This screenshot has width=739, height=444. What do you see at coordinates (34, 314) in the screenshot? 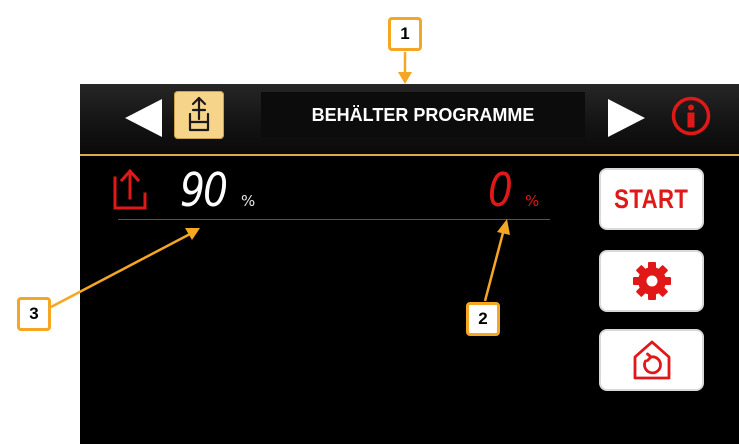
I see `callout-3: 3` at bounding box center [34, 314].